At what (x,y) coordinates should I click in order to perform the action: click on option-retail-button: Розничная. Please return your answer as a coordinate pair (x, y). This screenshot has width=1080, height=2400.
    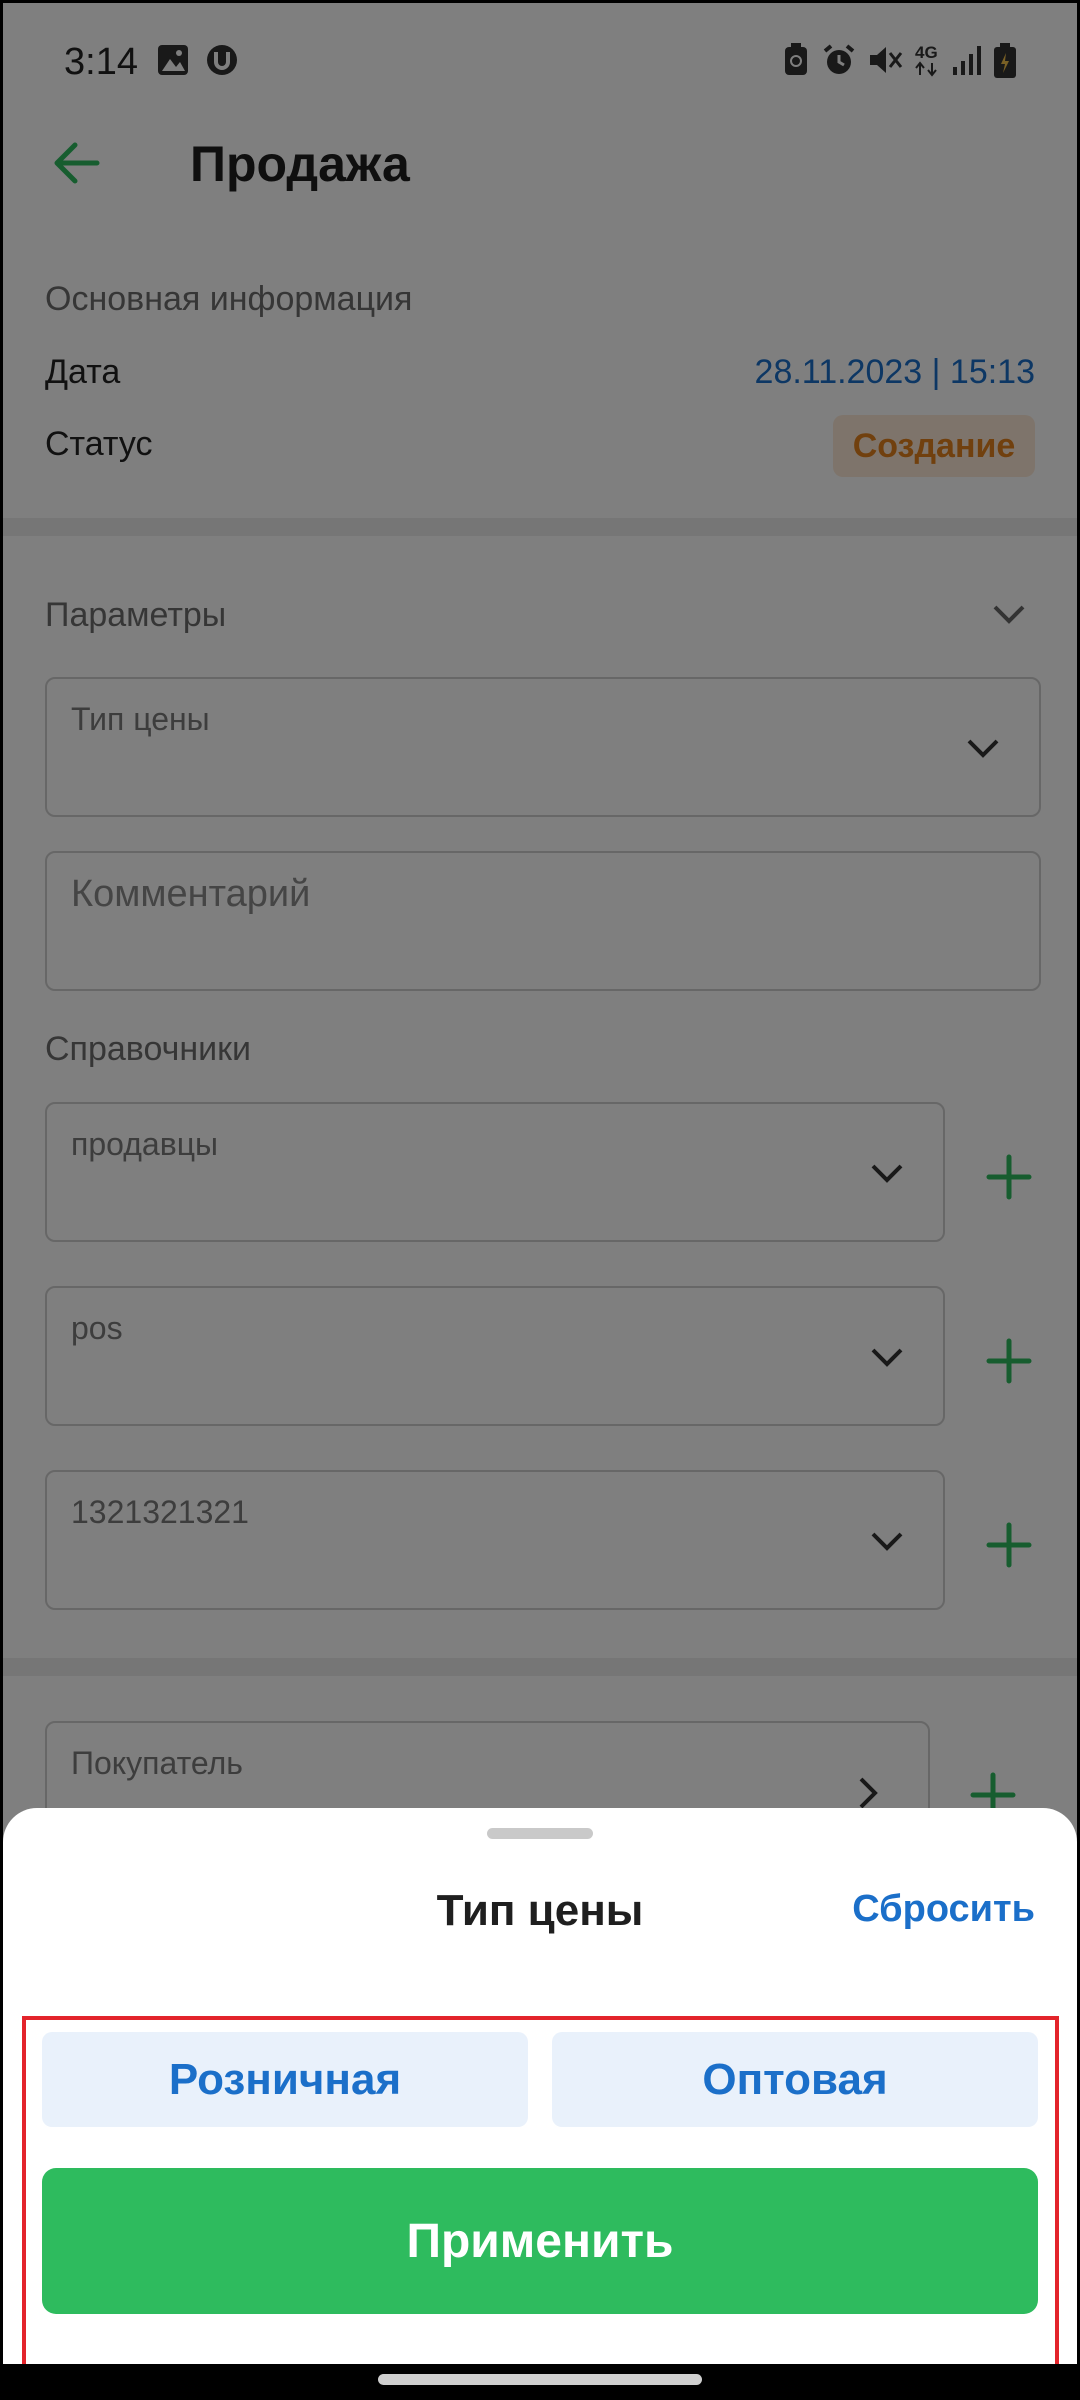
    Looking at the image, I should click on (285, 2079).